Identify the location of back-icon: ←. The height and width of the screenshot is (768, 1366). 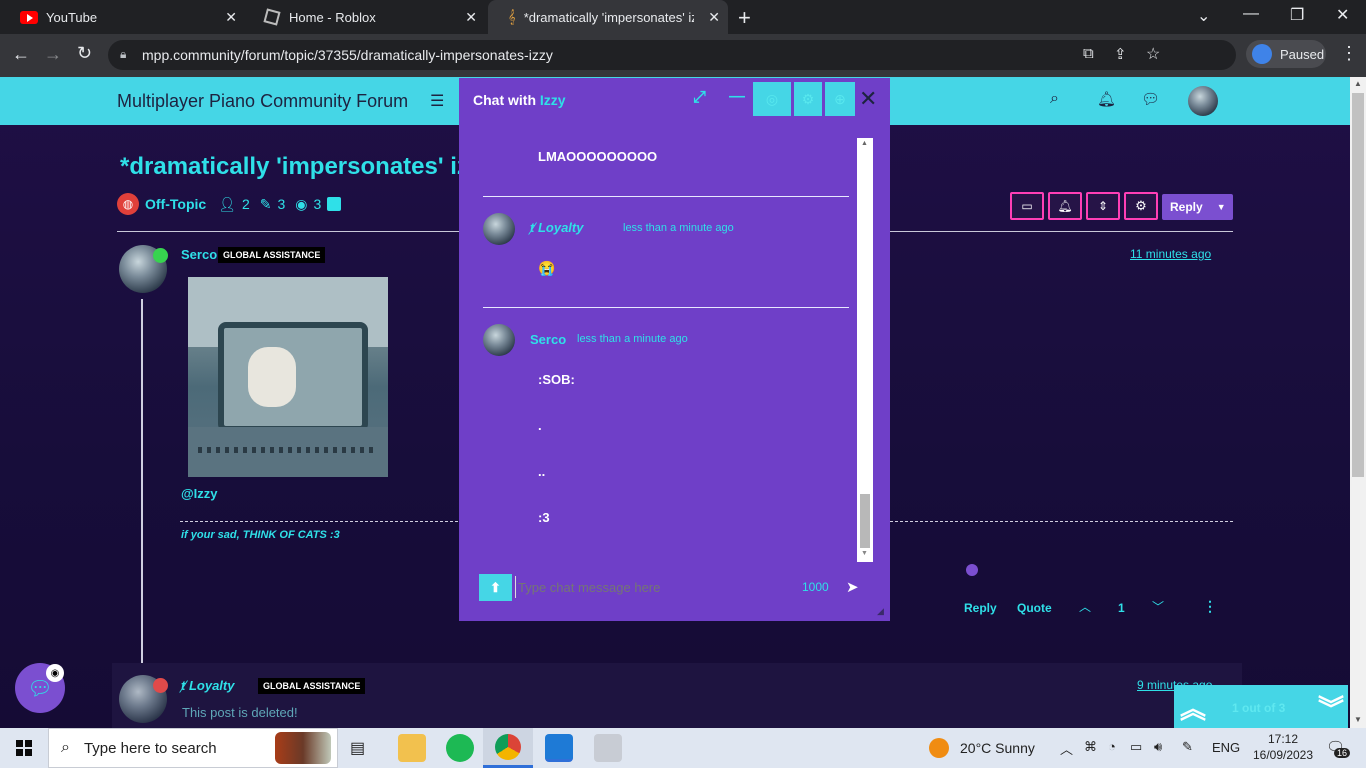
(21, 54).